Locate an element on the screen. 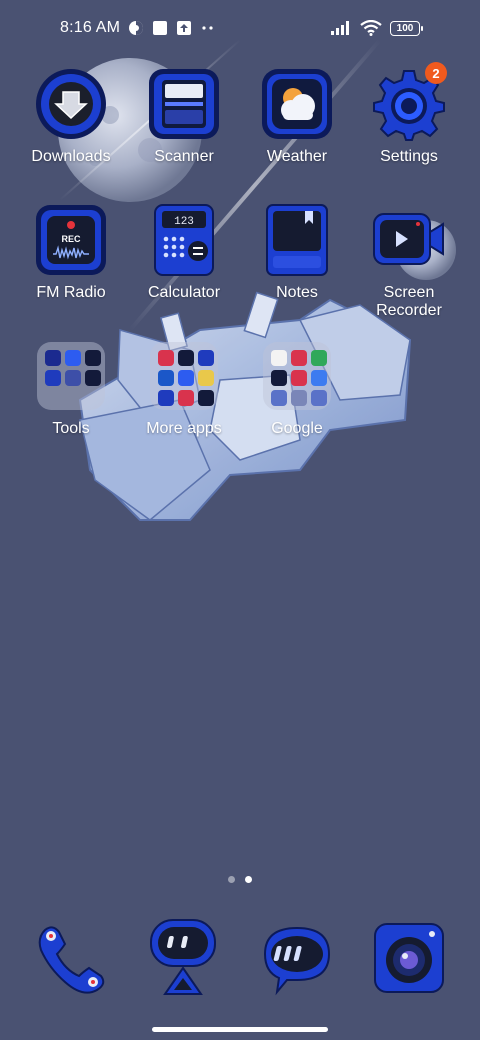 The height and width of the screenshot is (1040, 480). app-label: Scanner is located at coordinates (184, 156).